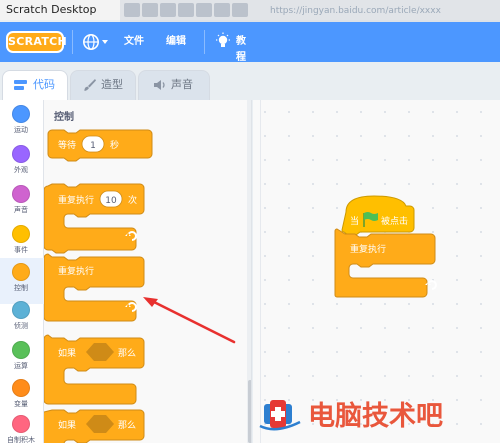 The image size is (500, 443). I want to click on category-label: 运算, so click(21, 366).